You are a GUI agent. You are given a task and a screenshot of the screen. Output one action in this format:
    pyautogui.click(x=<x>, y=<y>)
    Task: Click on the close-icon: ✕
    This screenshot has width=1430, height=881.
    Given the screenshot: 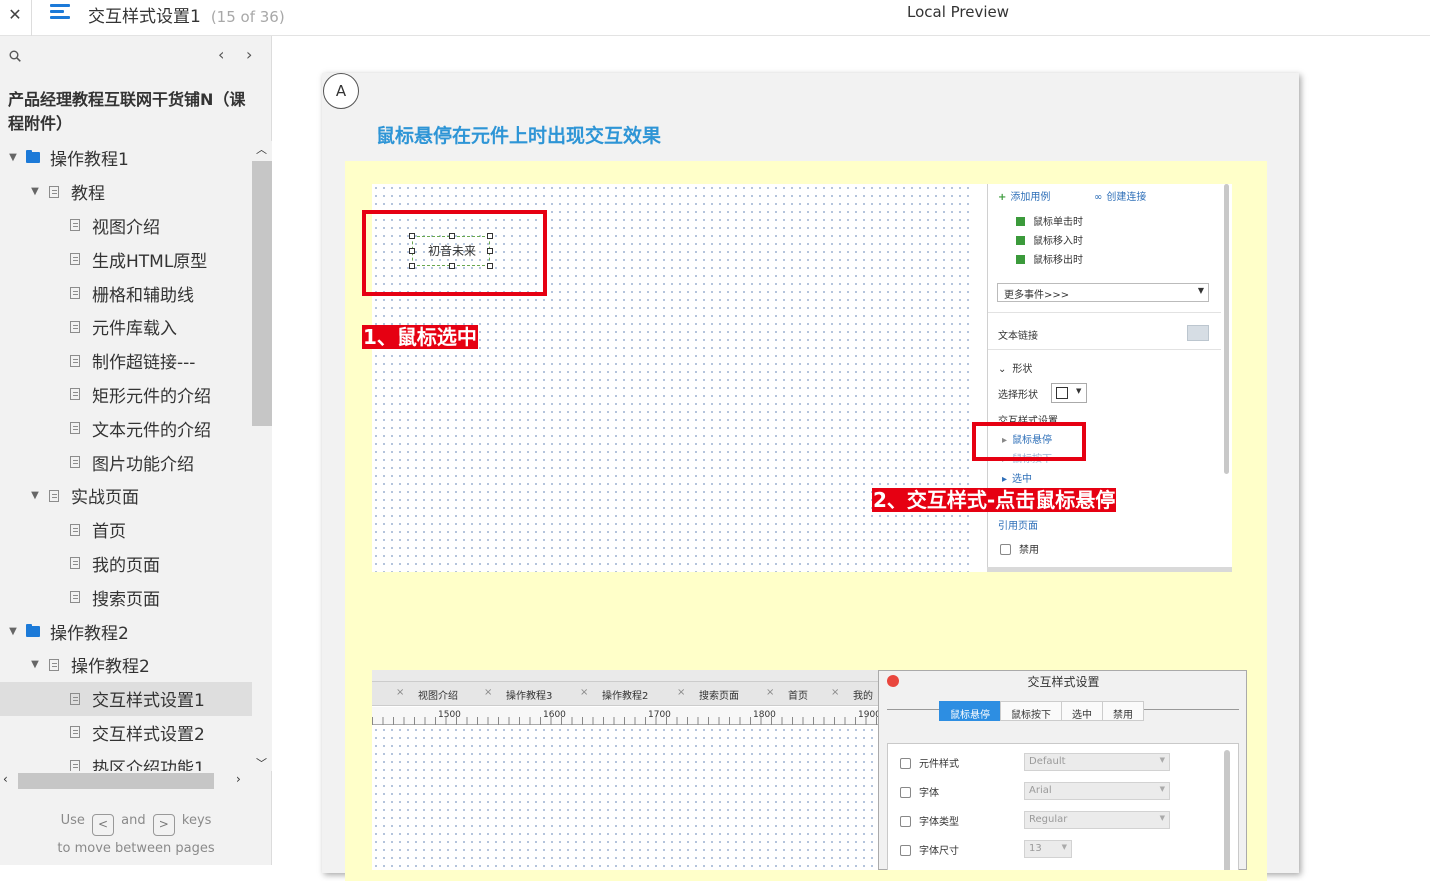 What is the action you would take?
    pyautogui.click(x=15, y=14)
    